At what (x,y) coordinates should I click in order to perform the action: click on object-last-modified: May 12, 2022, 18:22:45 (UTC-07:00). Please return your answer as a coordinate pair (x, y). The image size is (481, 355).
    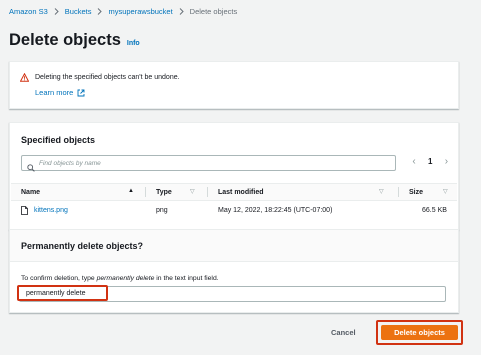
    Looking at the image, I should click on (275, 210).